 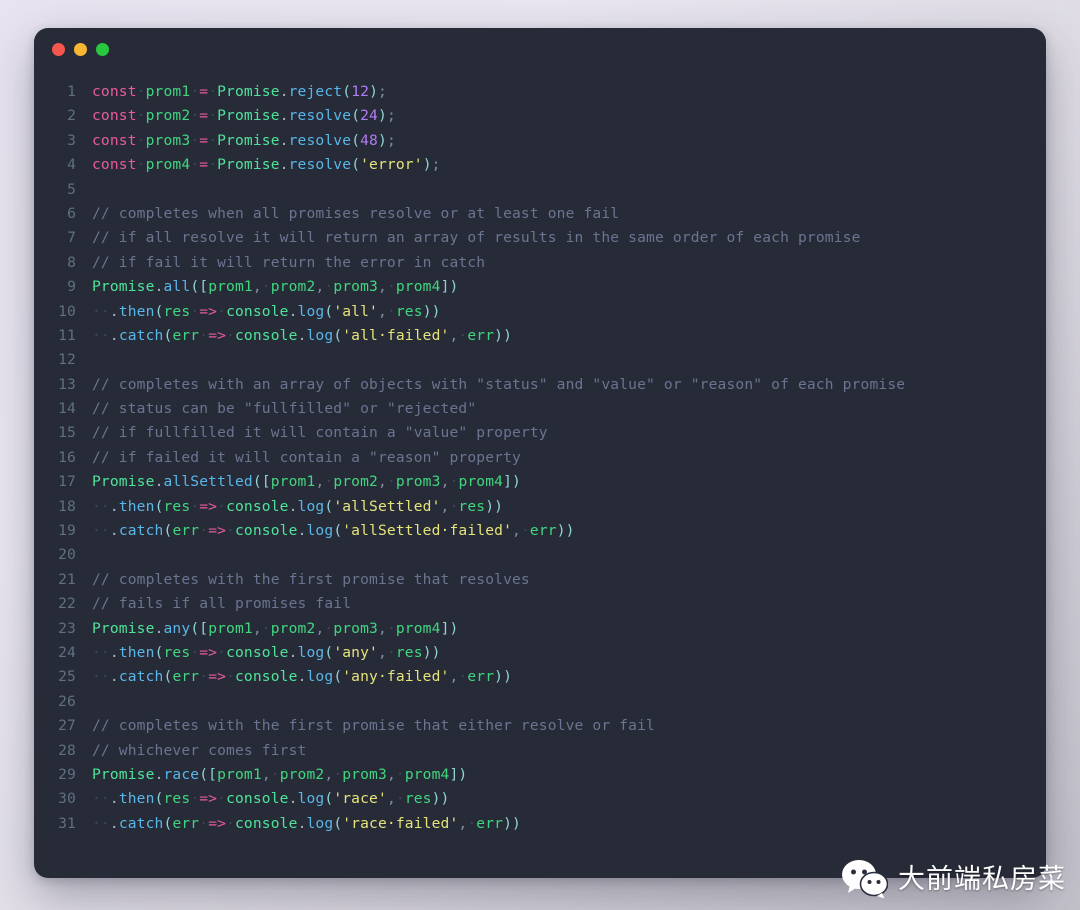 I want to click on code-line-content: // whichever comes first, so click(x=569, y=751).